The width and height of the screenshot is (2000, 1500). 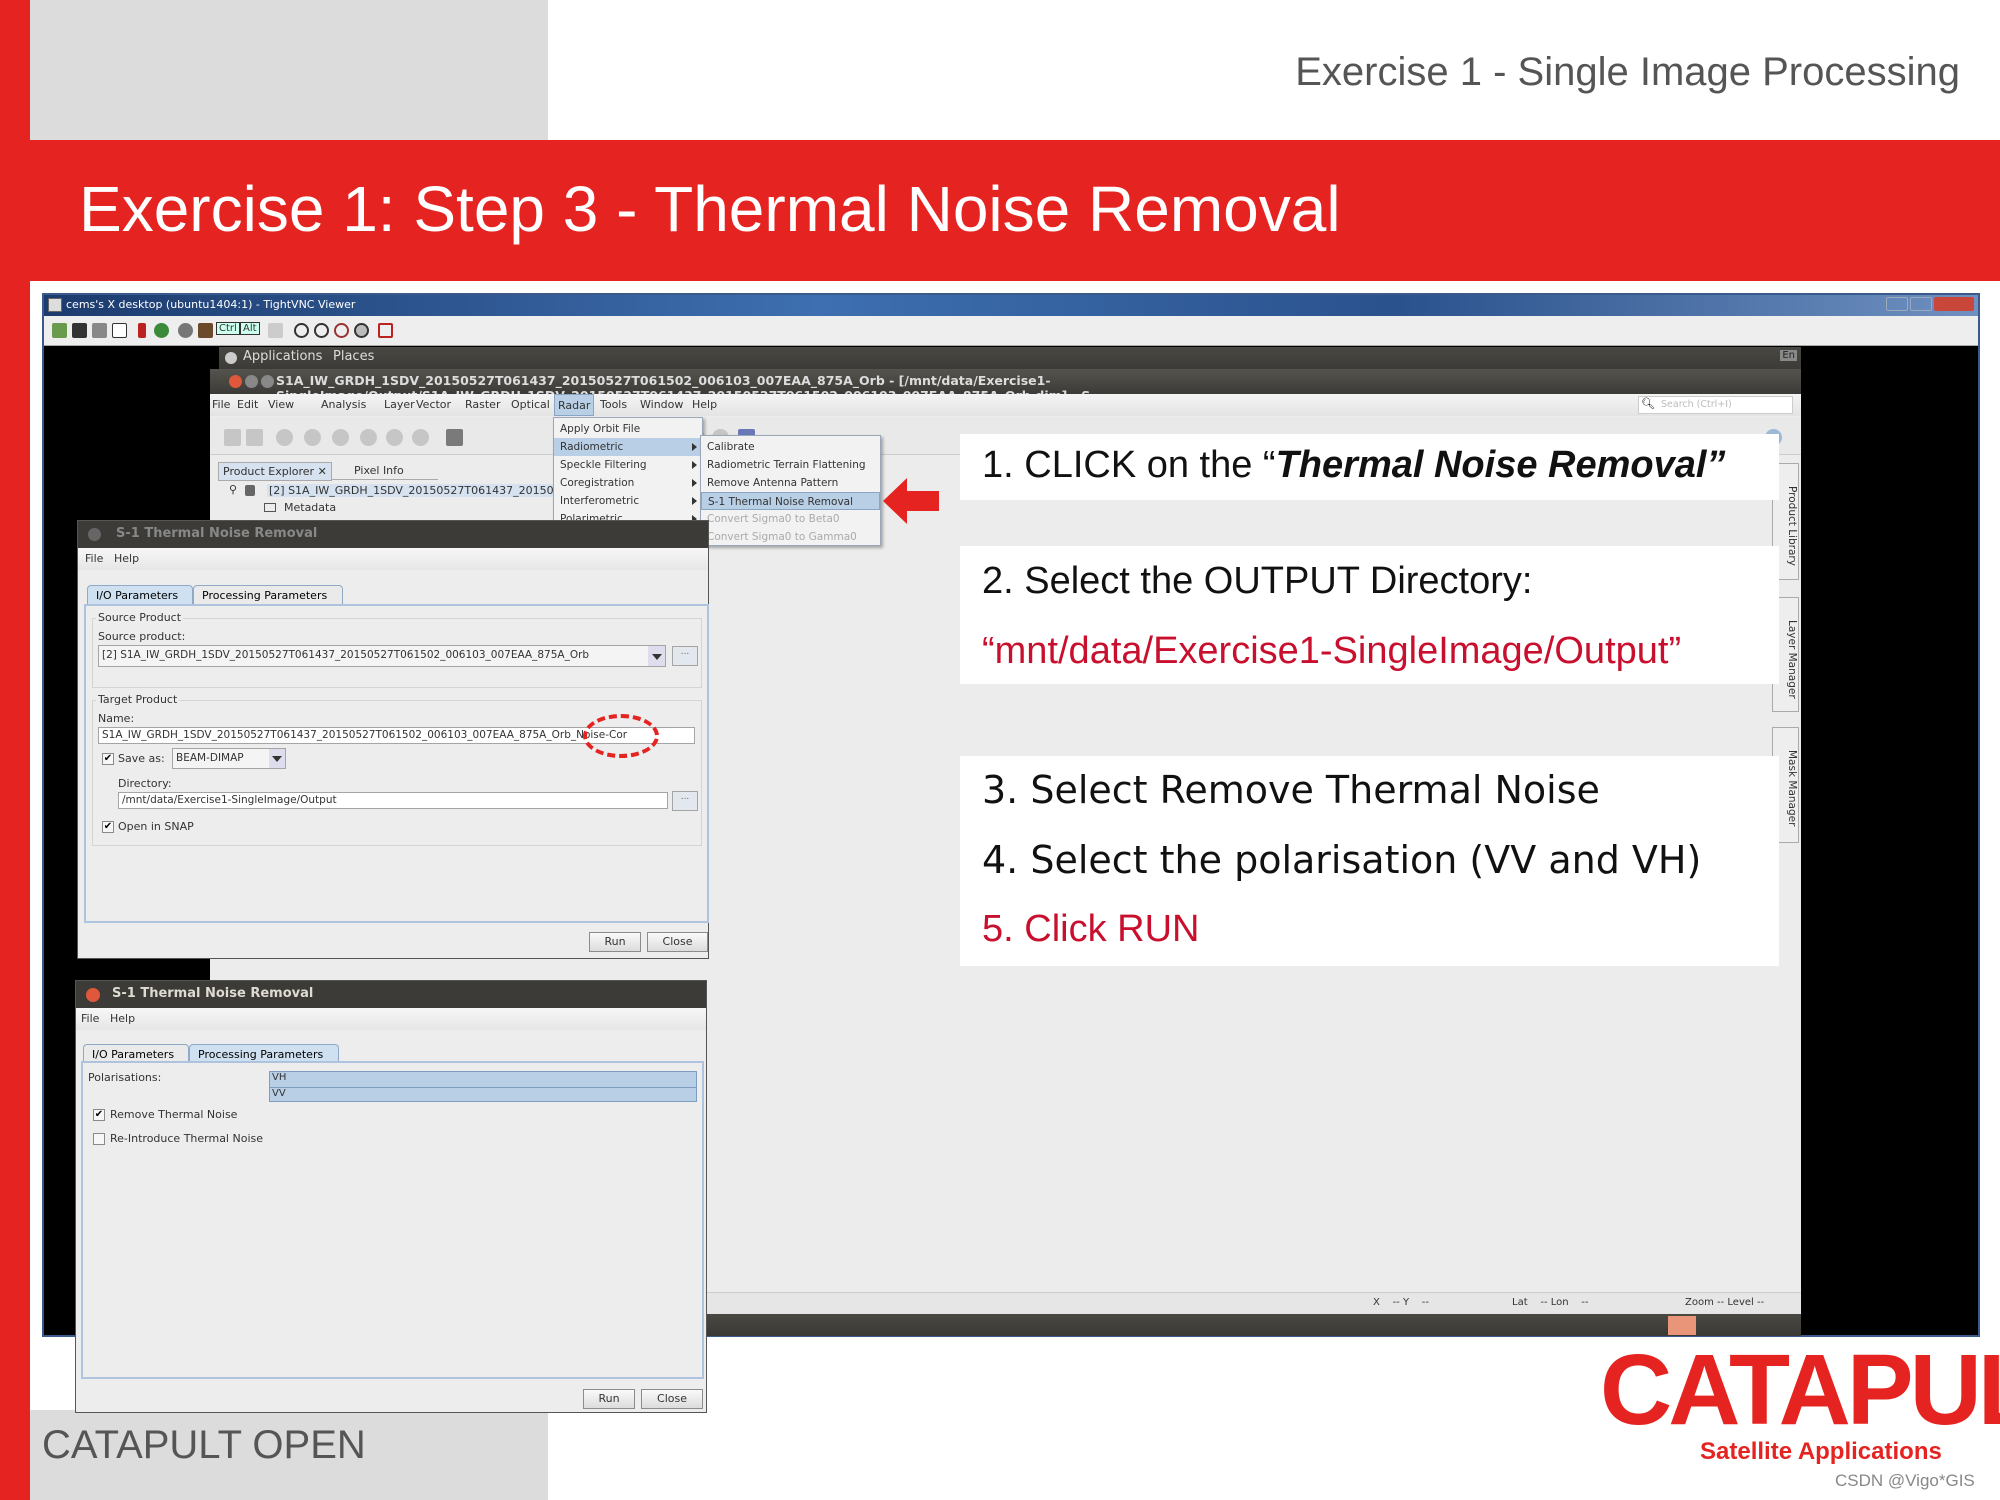 I want to click on directory-field: /mnt/data/Exercise1-SingleImage/Output, so click(x=393, y=800).